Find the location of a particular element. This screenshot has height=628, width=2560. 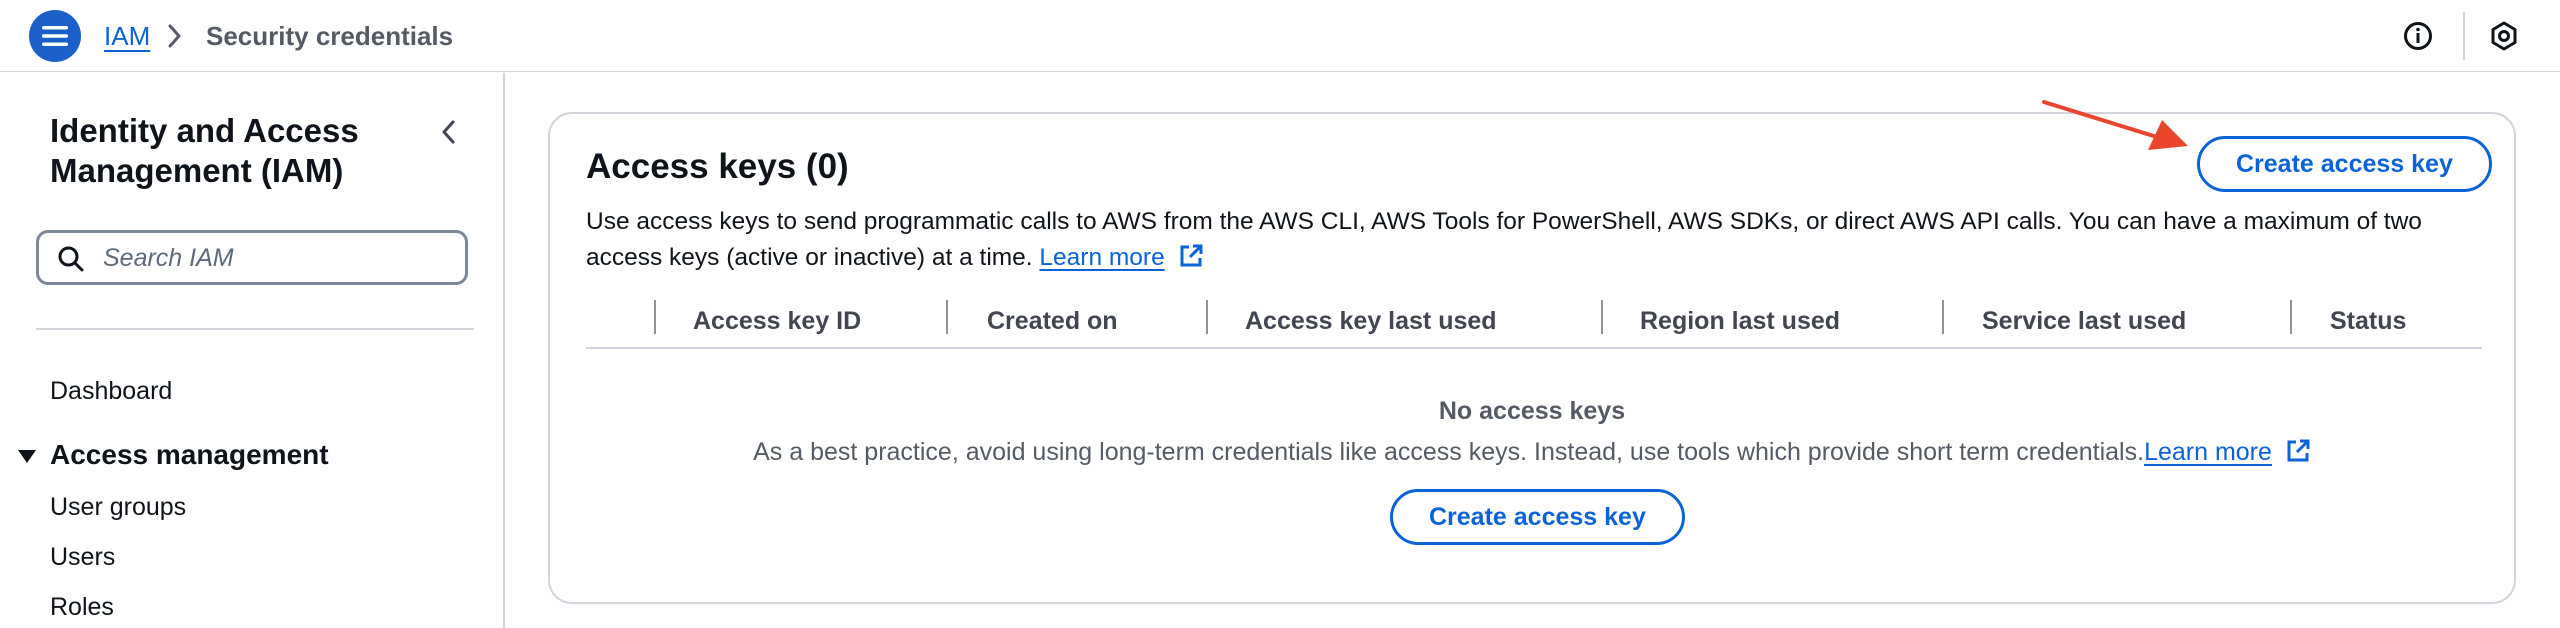

sidebar-item-dashboard: Dashboard is located at coordinates (111, 391).